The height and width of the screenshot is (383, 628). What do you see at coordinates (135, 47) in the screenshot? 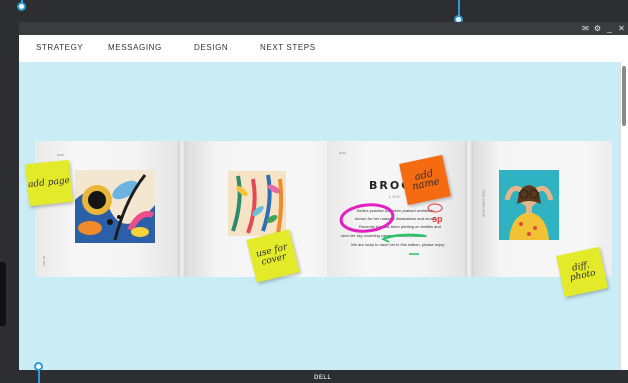
I see `nav-item-messaging: MESSAGING` at bounding box center [135, 47].